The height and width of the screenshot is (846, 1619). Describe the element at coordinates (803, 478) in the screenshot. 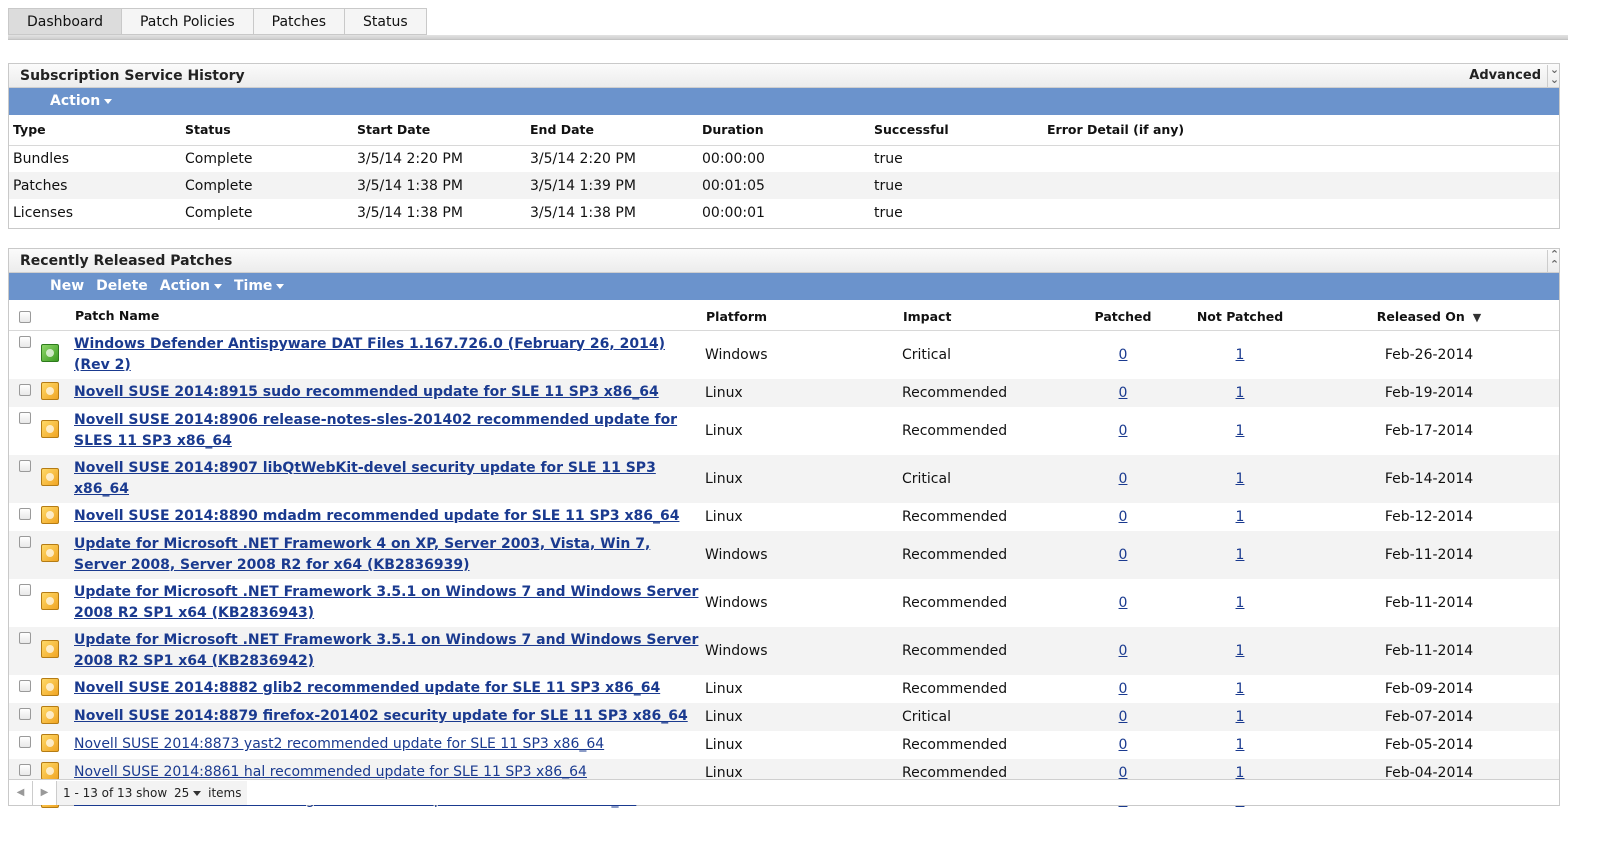

I see `platform-cell: Linux` at that location.